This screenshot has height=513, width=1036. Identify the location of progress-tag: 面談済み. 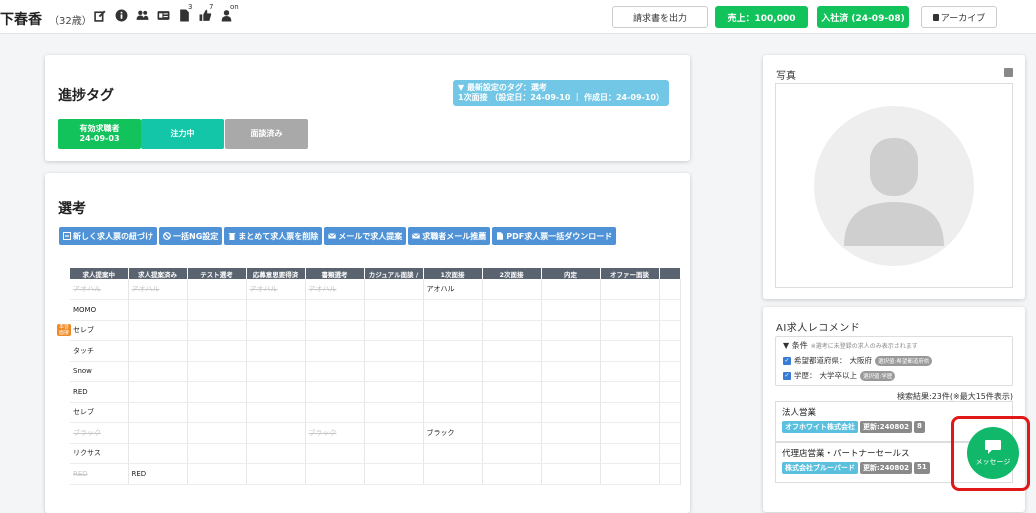
(266, 134).